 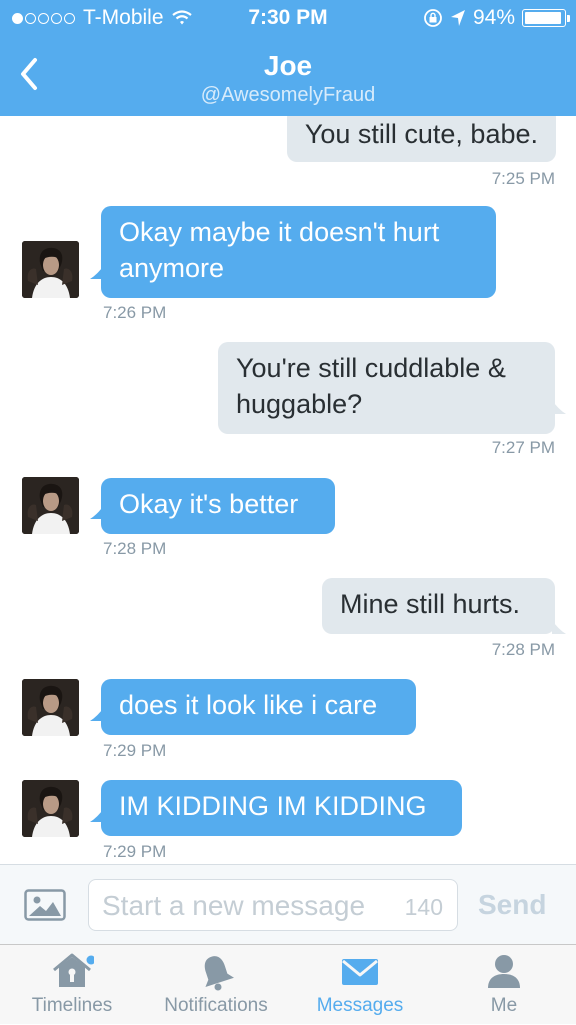 What do you see at coordinates (209, 504) in the screenshot?
I see `message-text-line: Okay it's better` at bounding box center [209, 504].